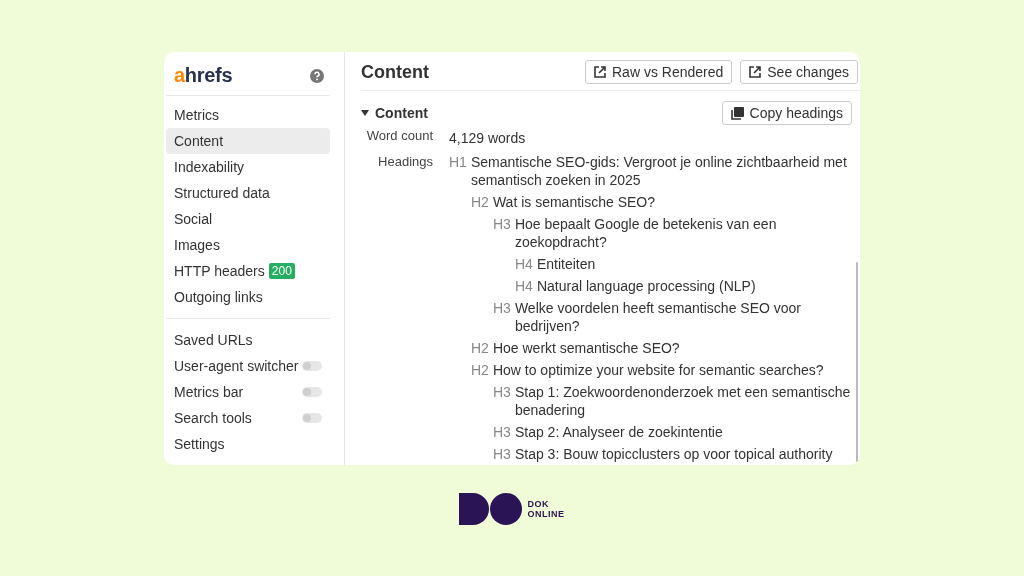 This screenshot has height=576, width=1024. I want to click on heading-text: Stap 1: Zoekwoordenonderzoek met een semantische benadering, so click(683, 401).